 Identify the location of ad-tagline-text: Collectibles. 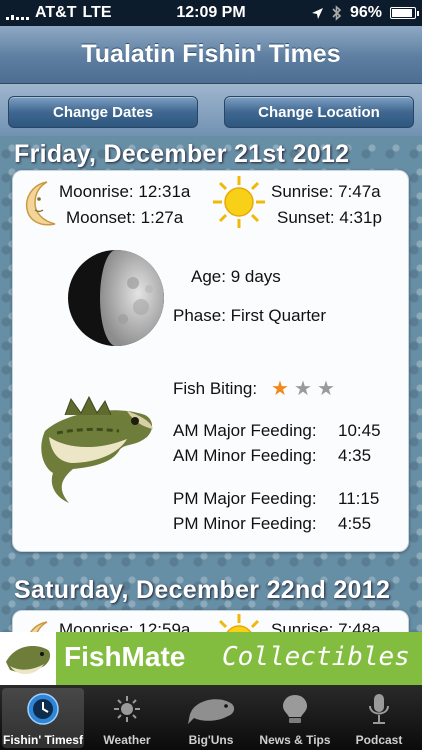
(316, 657).